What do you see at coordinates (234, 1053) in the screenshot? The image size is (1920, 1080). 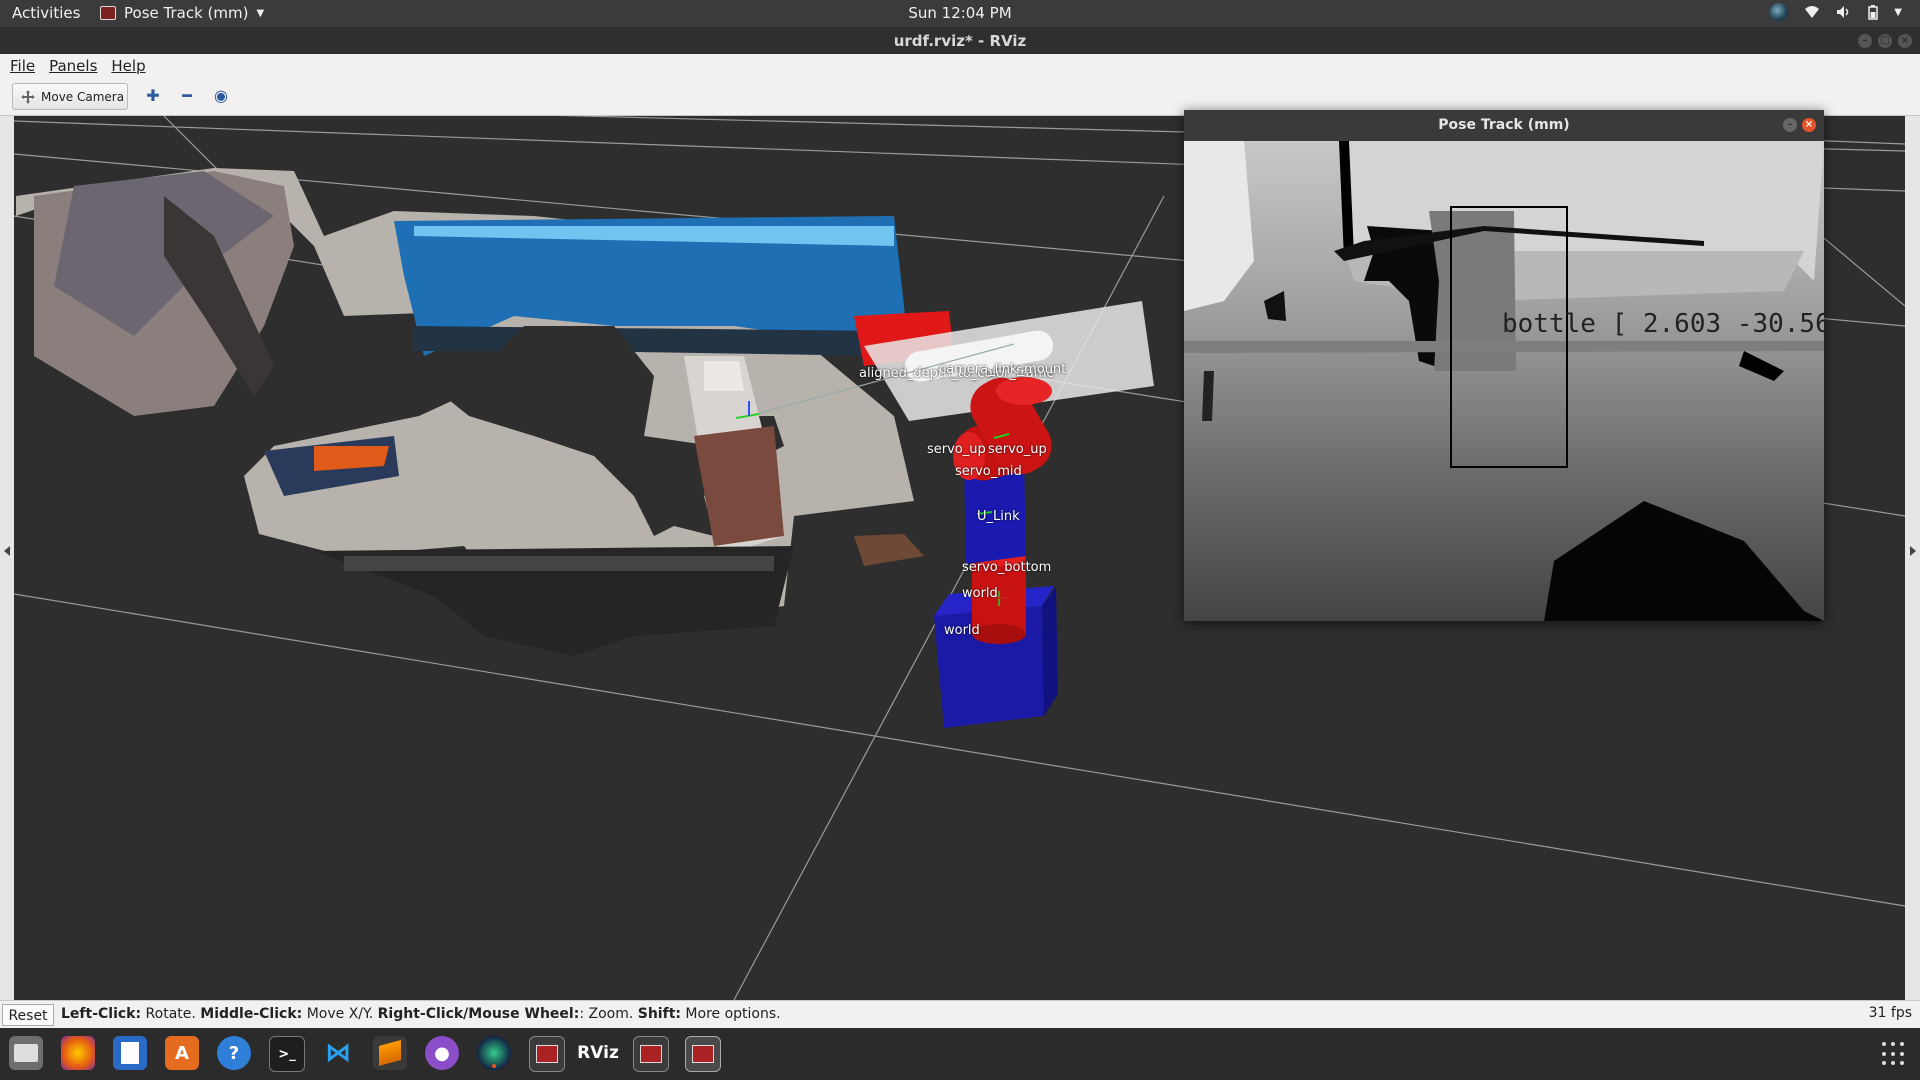 I see `help-icon: ?` at bounding box center [234, 1053].